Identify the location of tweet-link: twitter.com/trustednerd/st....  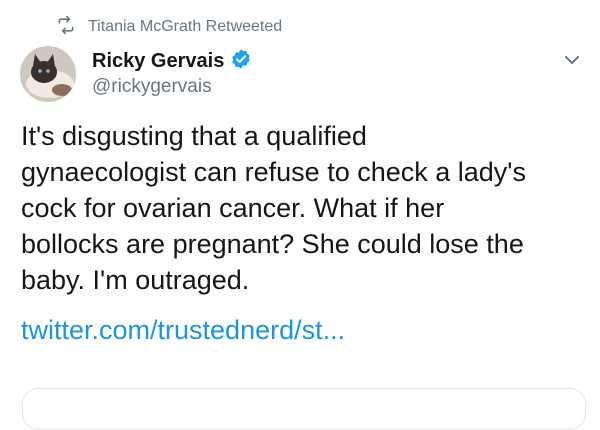
(183, 330).